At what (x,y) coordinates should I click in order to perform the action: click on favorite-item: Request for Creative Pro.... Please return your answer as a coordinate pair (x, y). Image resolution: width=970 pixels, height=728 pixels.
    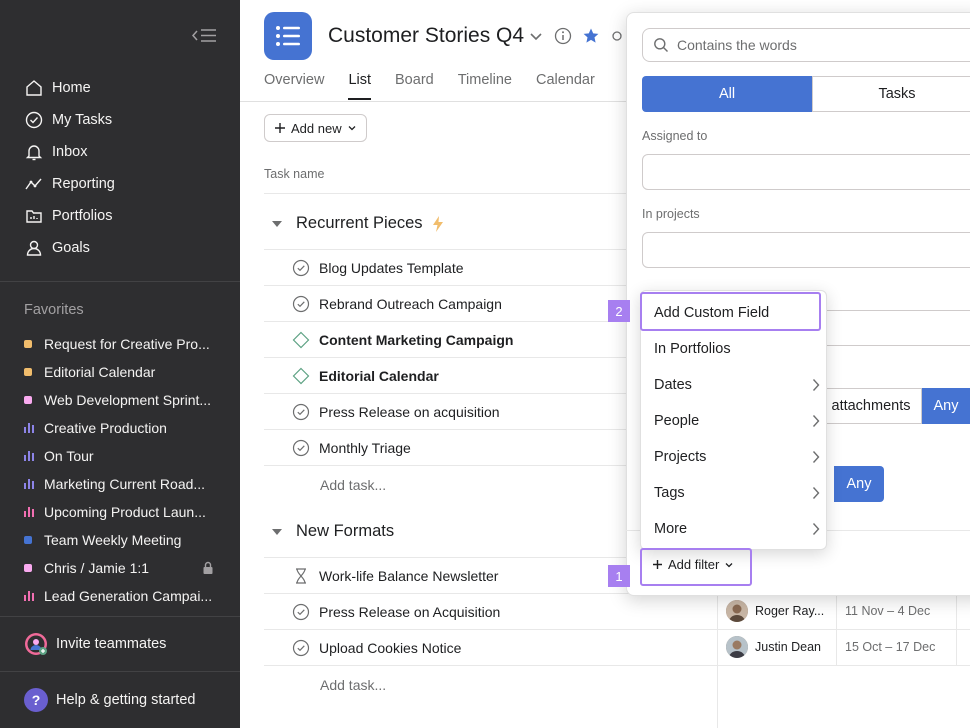
    Looking at the image, I should click on (124, 344).